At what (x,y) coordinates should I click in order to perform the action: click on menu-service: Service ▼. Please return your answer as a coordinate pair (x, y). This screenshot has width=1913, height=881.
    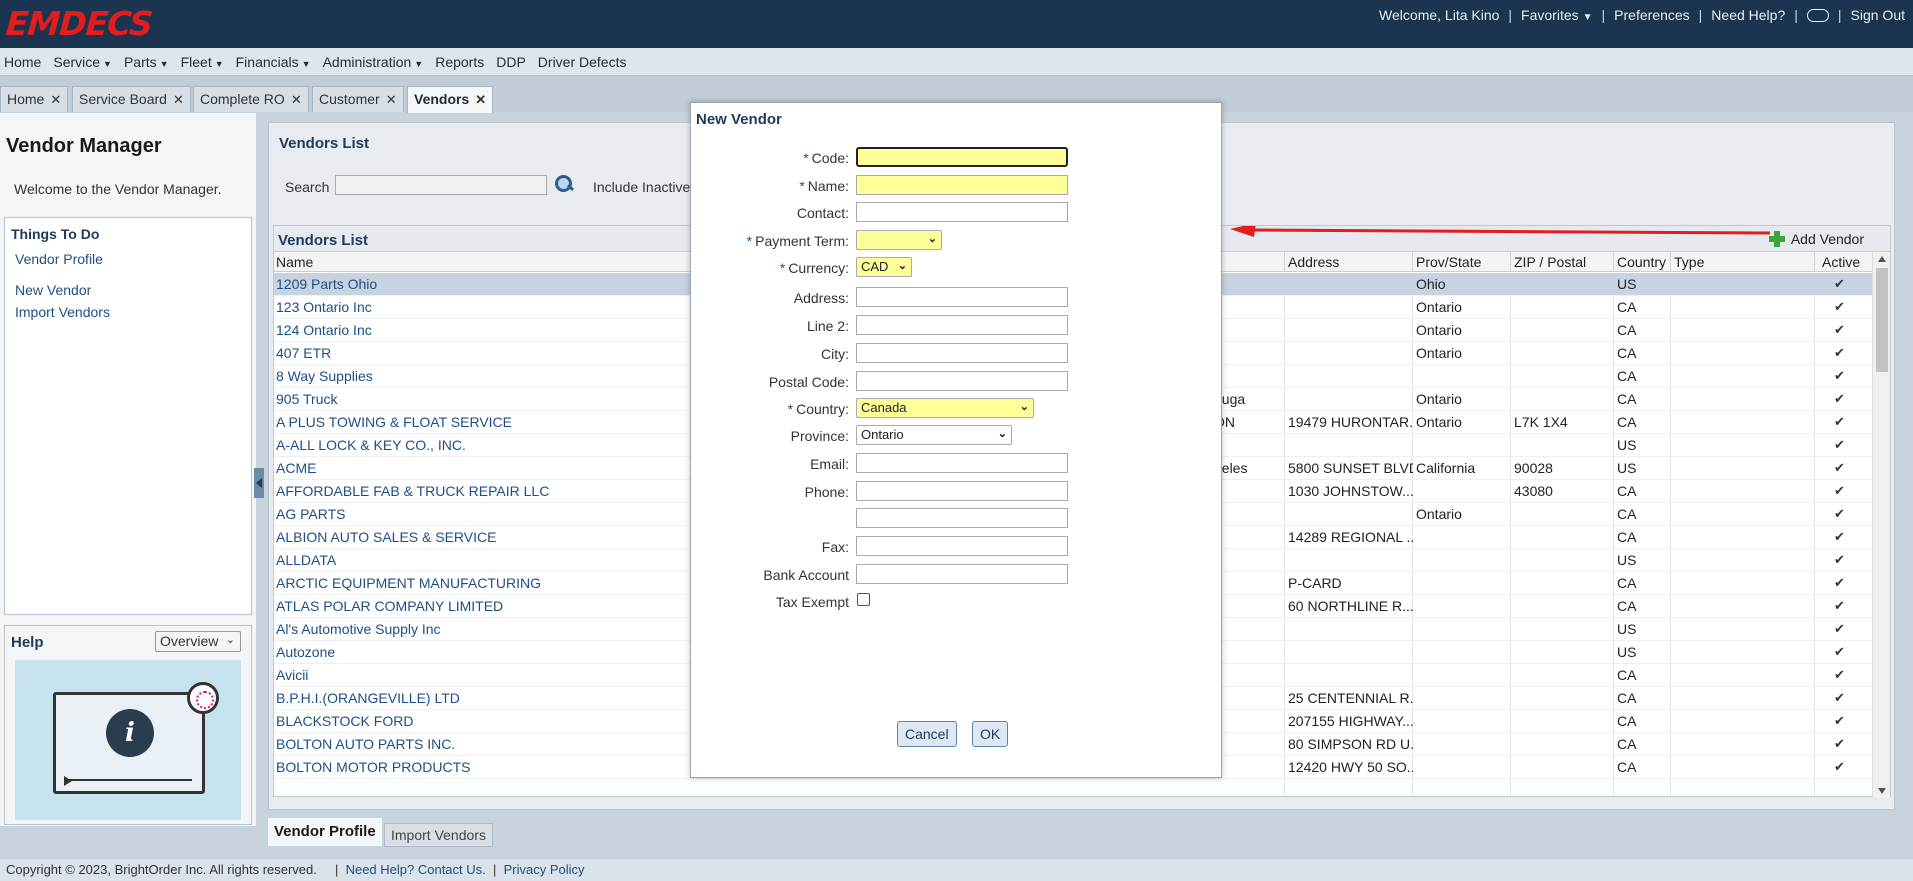
    Looking at the image, I should click on (82, 62).